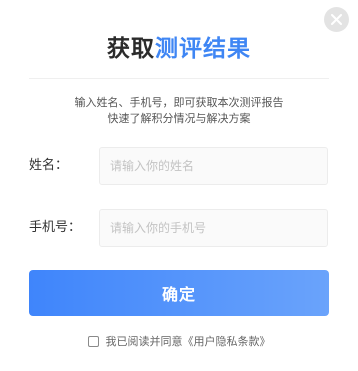  Describe the element at coordinates (213, 166) in the screenshot. I see `name-input` at that location.